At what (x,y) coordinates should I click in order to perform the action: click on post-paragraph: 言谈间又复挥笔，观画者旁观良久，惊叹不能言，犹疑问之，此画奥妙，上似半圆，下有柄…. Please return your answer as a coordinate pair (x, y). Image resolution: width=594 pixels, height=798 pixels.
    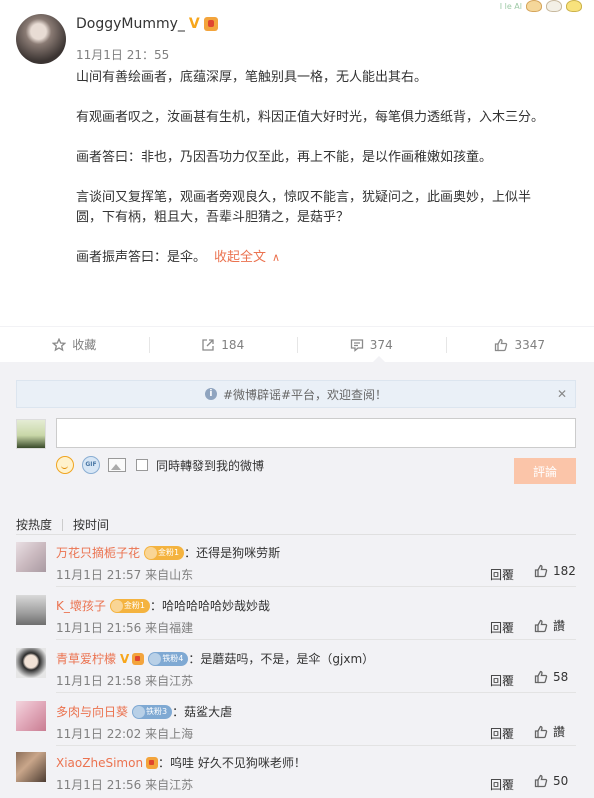
    Looking at the image, I should click on (304, 207).